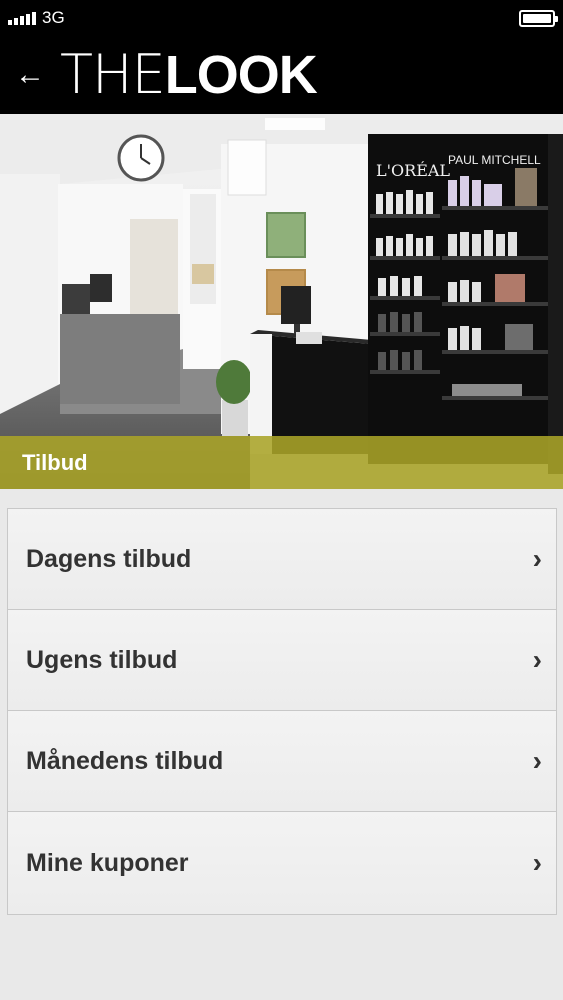  I want to click on section-title: Tilbud, so click(55, 462).